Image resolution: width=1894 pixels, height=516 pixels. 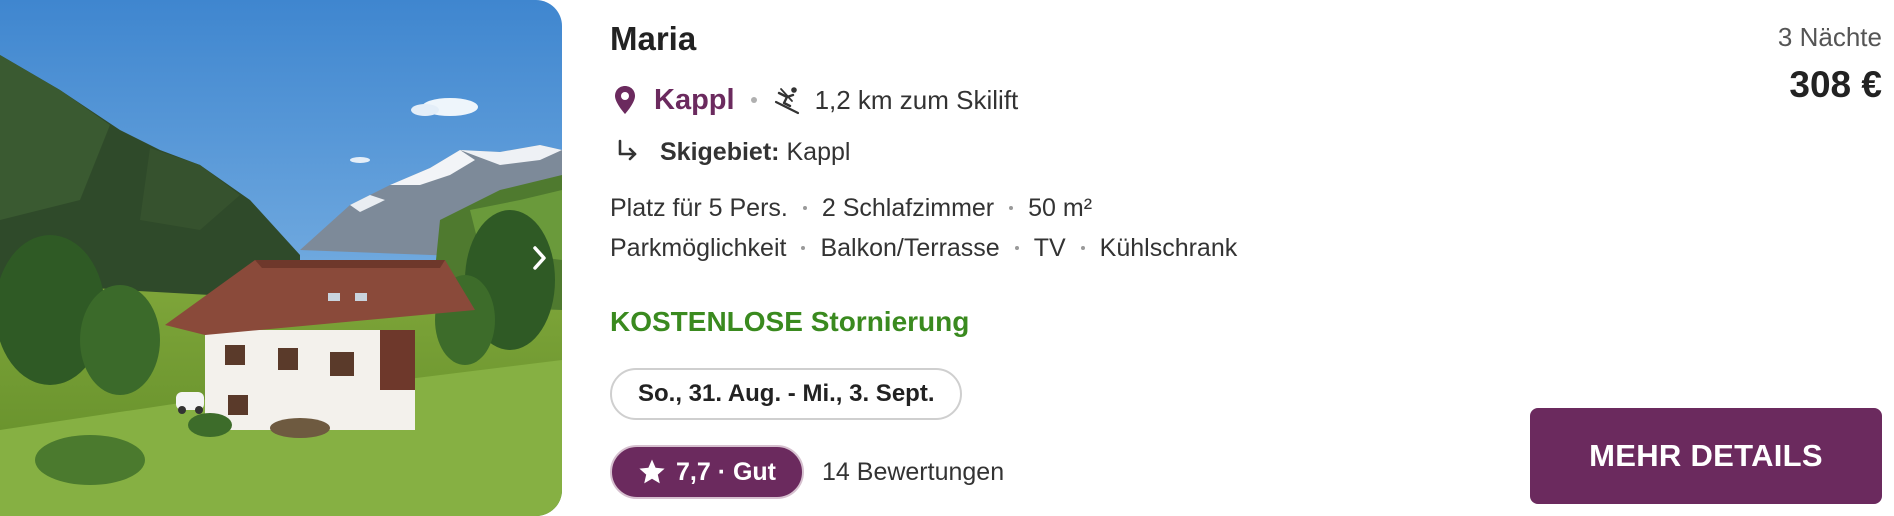 I want to click on rating-badge: 7,7 · Gut, so click(x=707, y=472).